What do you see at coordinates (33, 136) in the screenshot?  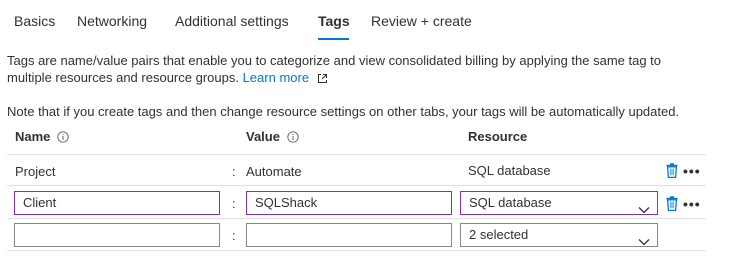 I see `column-header-name-label: Name` at bounding box center [33, 136].